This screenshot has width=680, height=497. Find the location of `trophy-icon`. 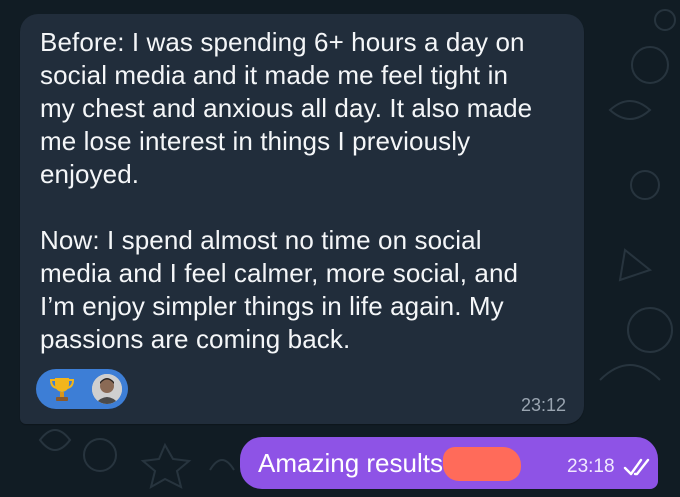

trophy-icon is located at coordinates (62, 389).